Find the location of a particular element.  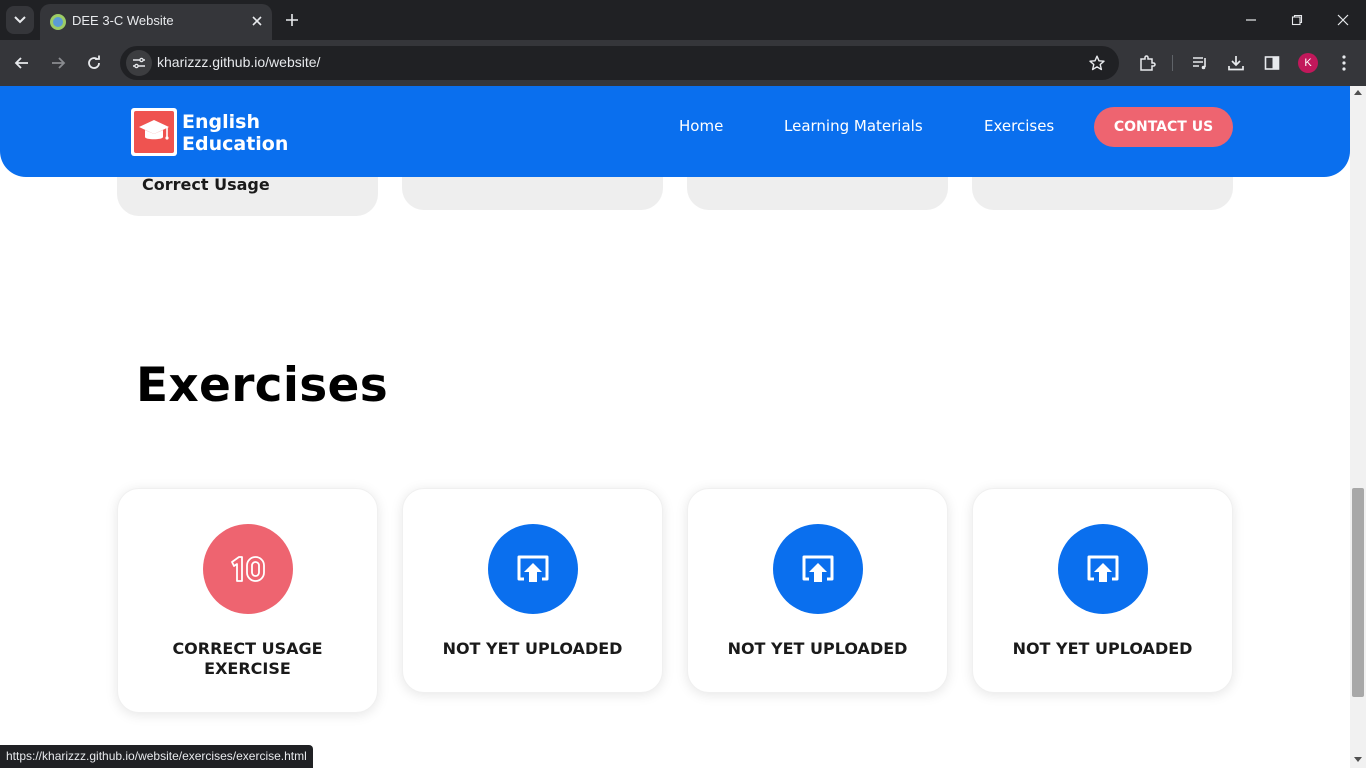

restore-button is located at coordinates (1297, 20).